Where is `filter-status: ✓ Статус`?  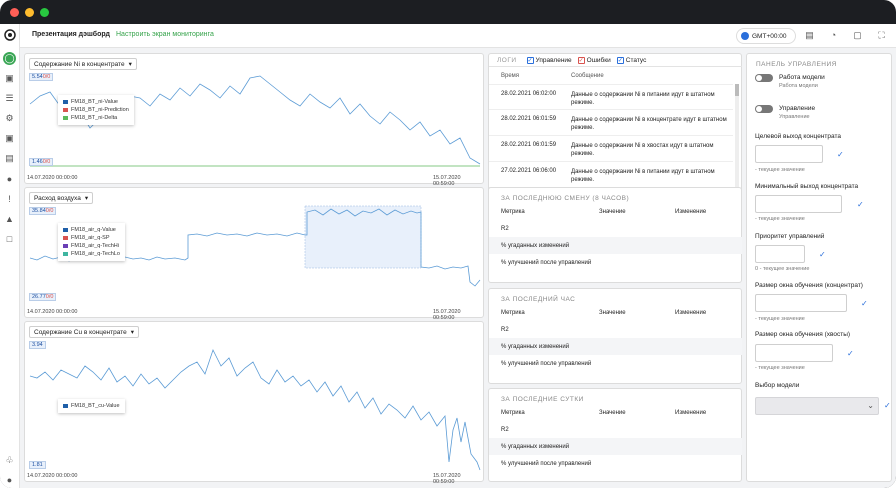 filter-status: ✓ Статус is located at coordinates (631, 60).